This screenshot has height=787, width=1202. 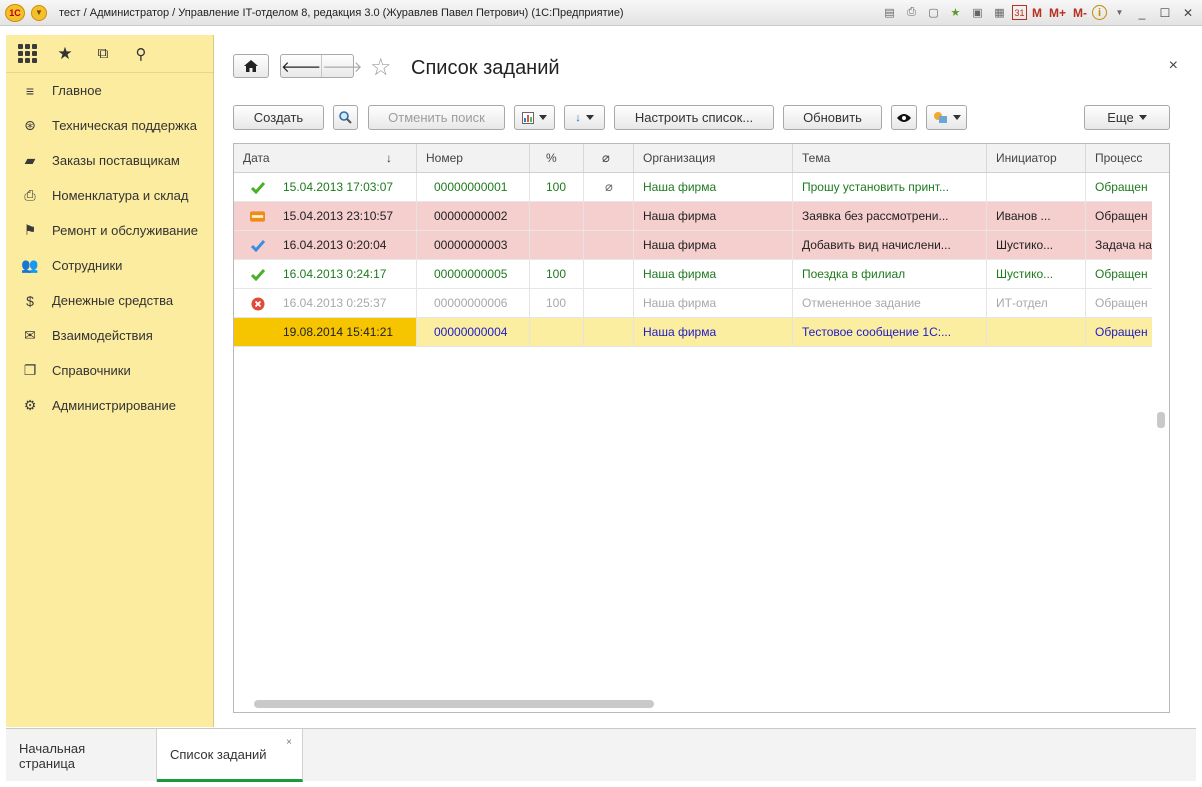 What do you see at coordinates (534, 117) in the screenshot?
I see `report-dropdown-button` at bounding box center [534, 117].